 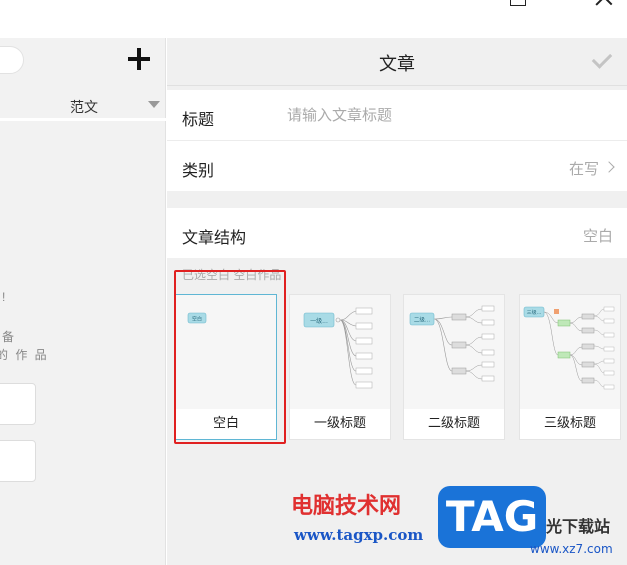 I want to click on title-bar, so click(x=313, y=19).